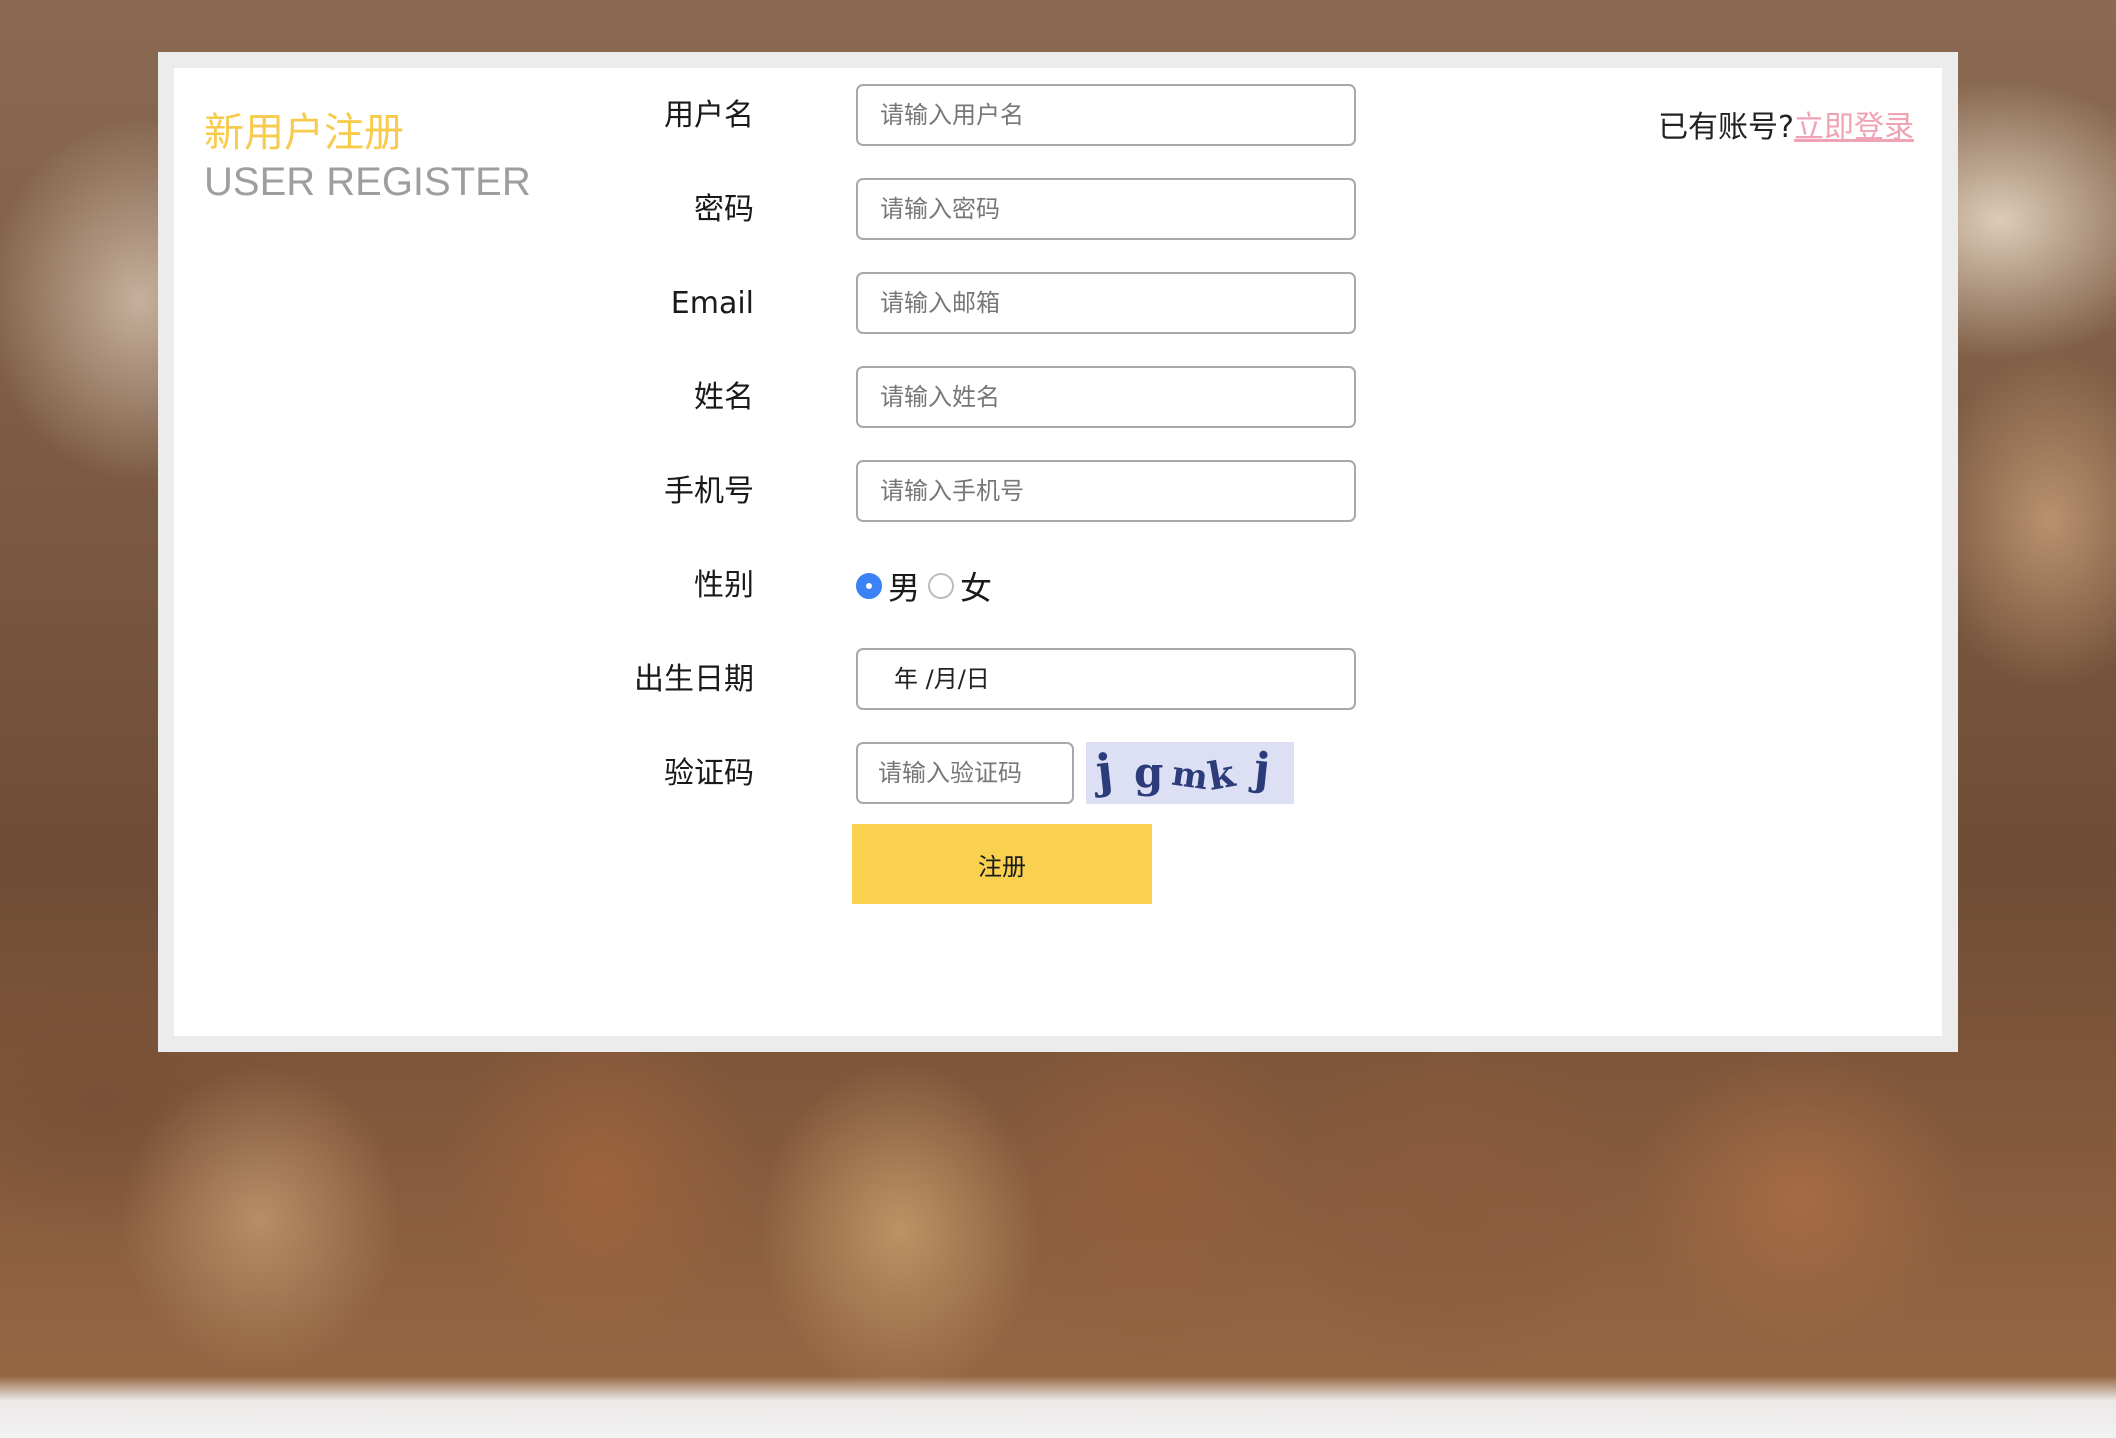  Describe the element at coordinates (694, 679) in the screenshot. I see `birthdate-label: 出生日期` at that location.